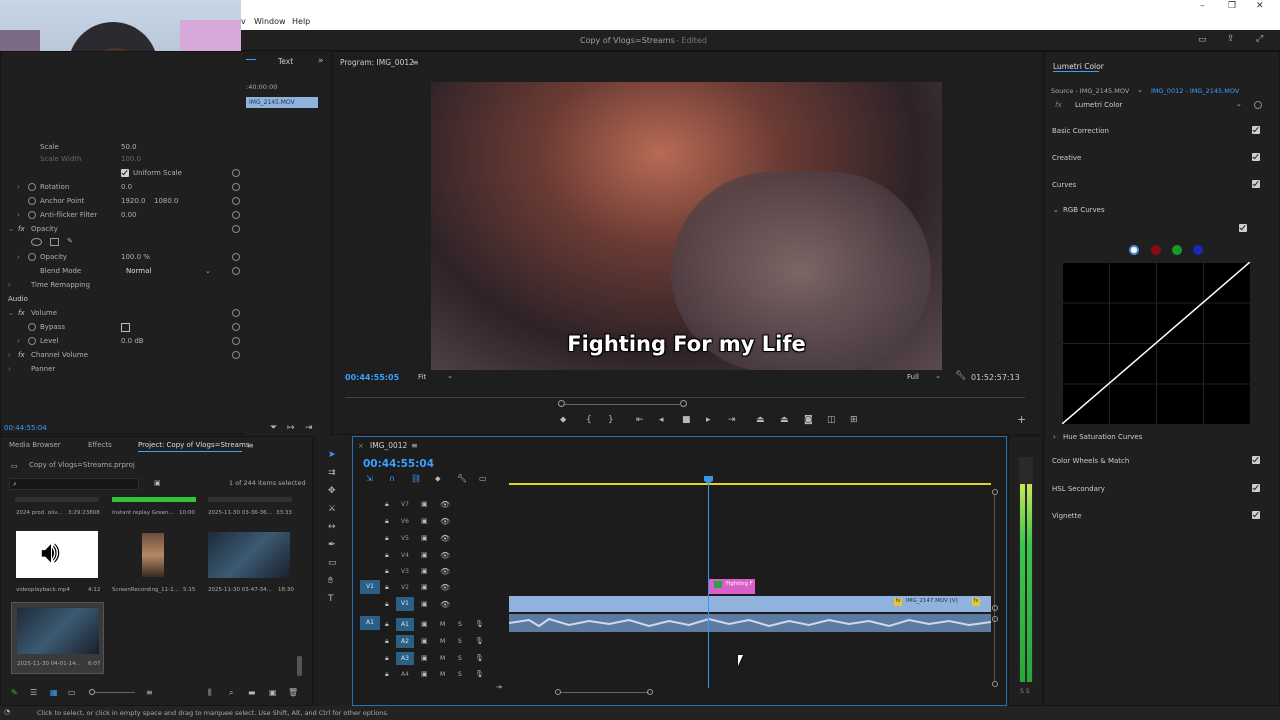 This screenshot has height=720, width=1280. I want to click on list-view-icon: ☰, so click(33, 692).